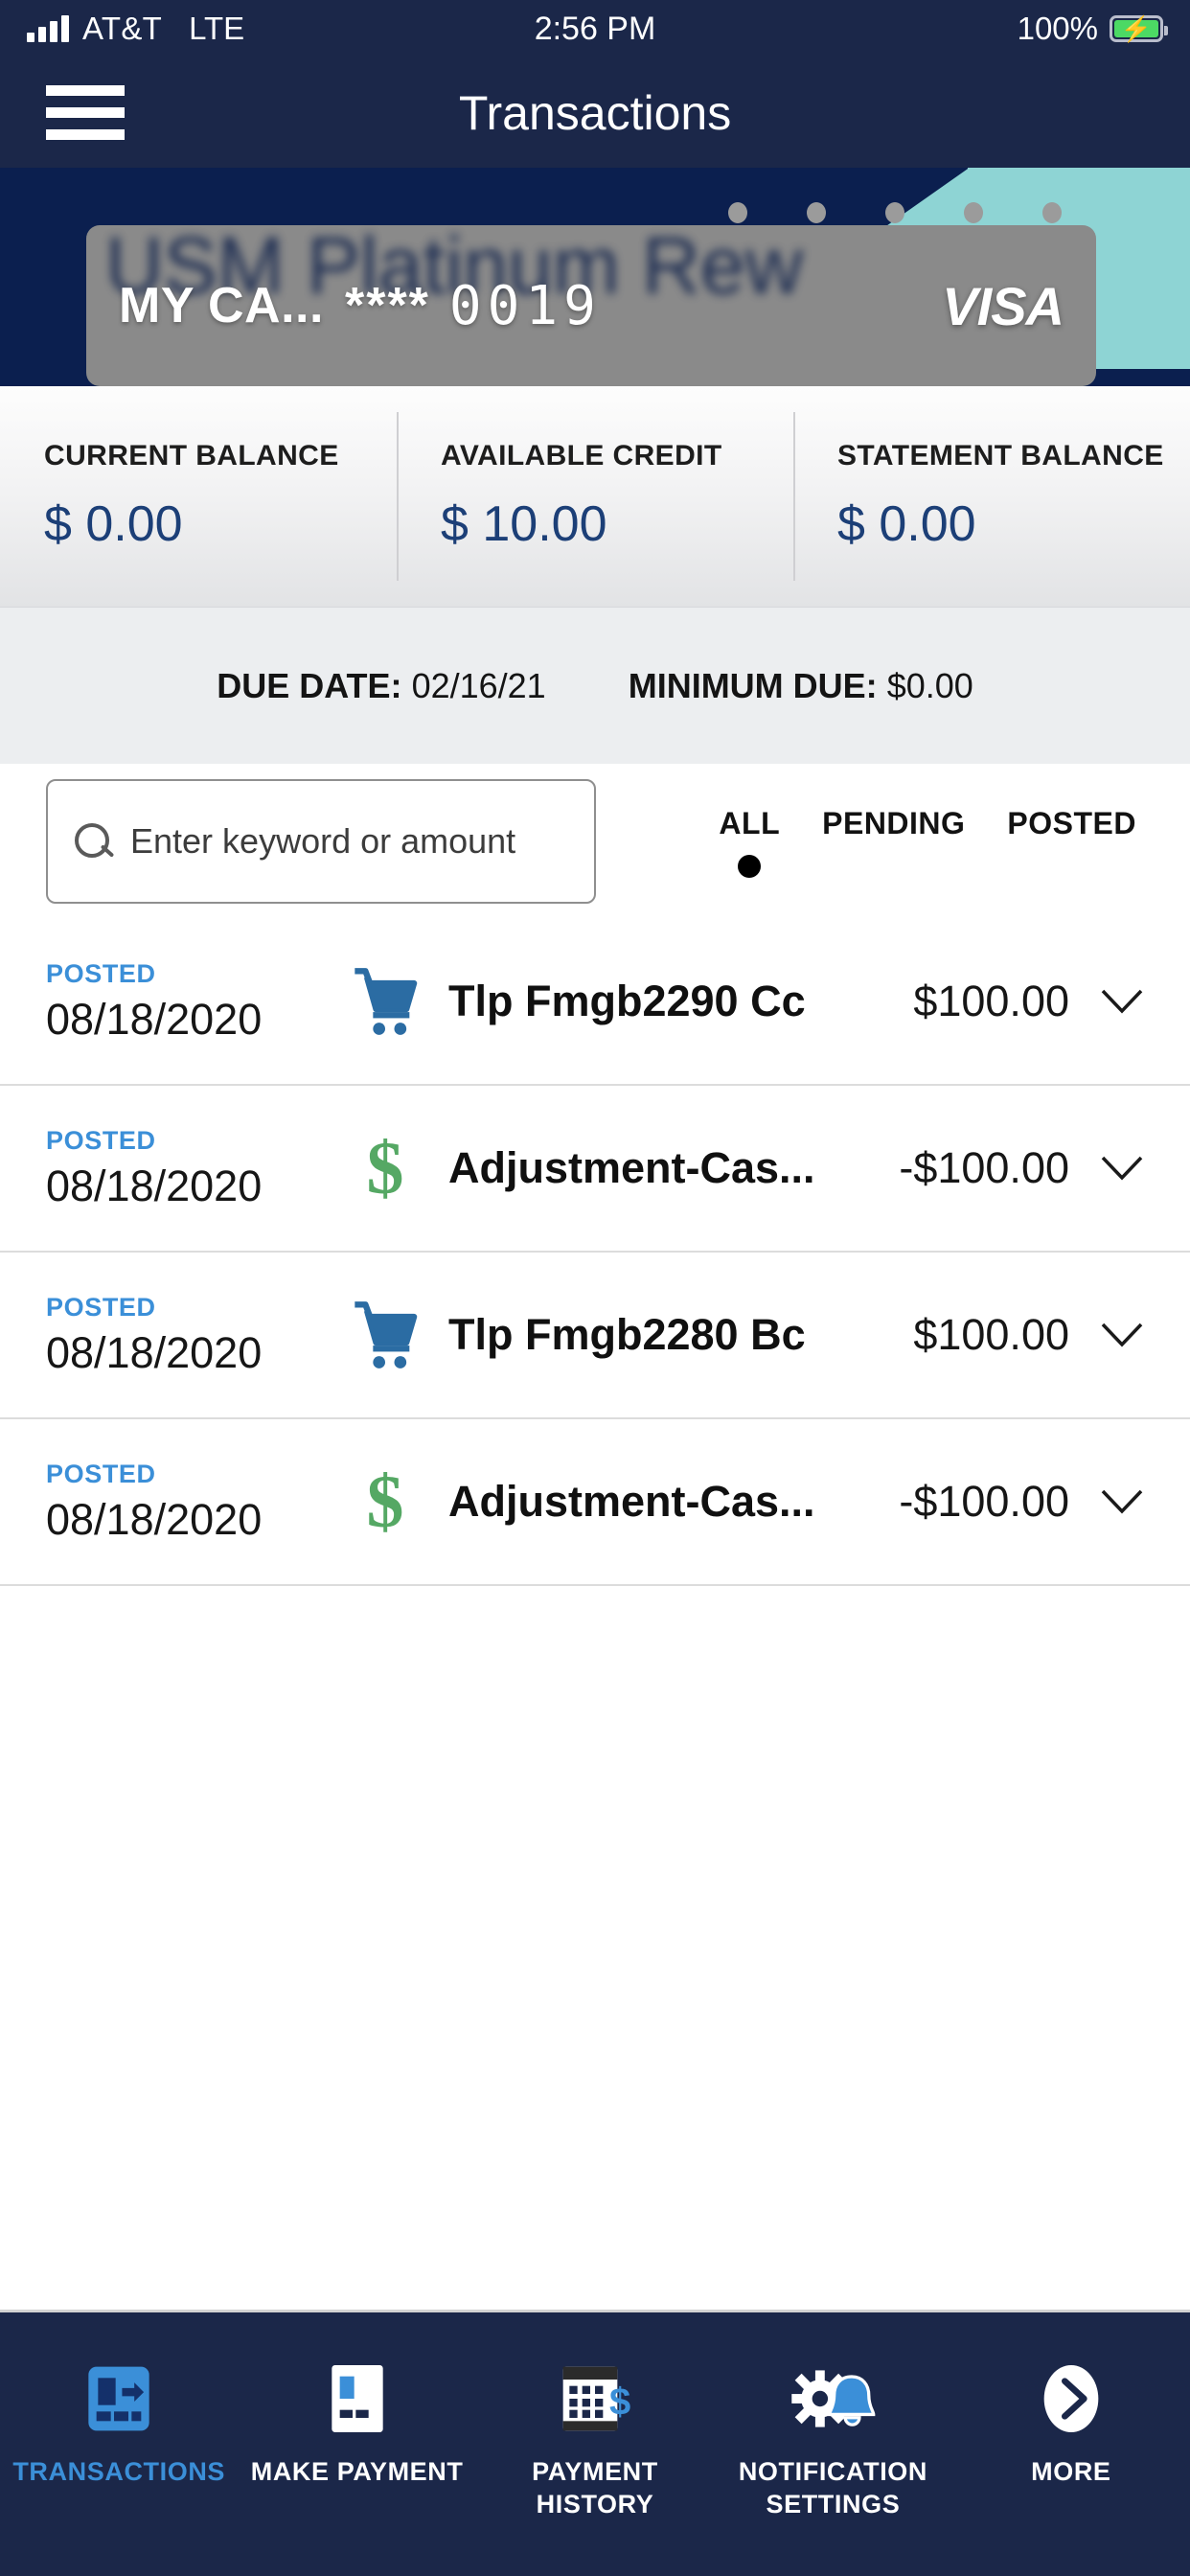 This screenshot has height=2576, width=1190. I want to click on gear-bell-icon, so click(833, 2398).